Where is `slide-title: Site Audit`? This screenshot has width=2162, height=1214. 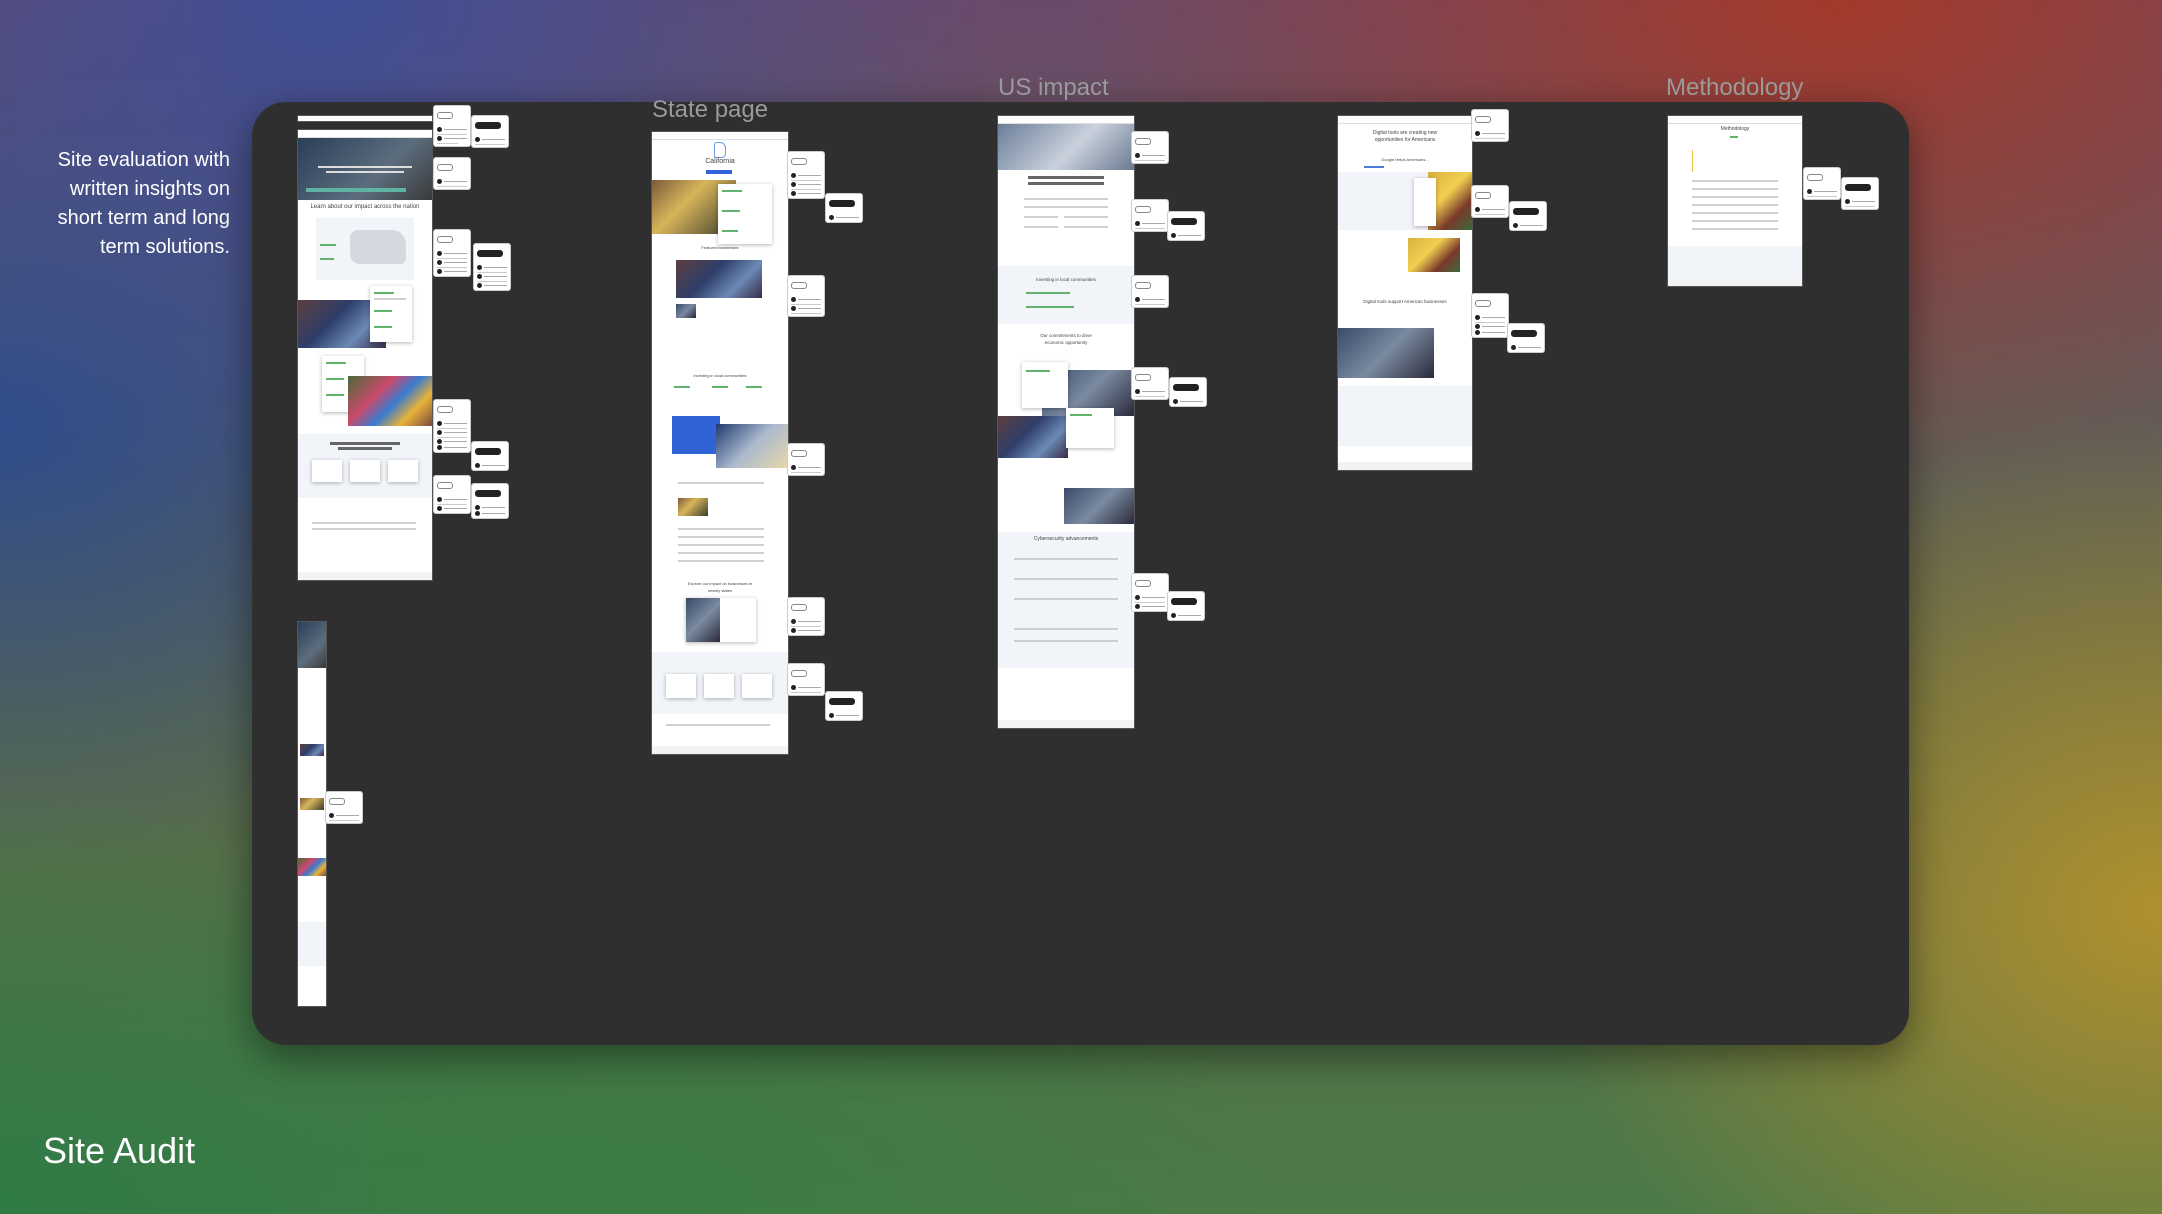 slide-title: Site Audit is located at coordinates (119, 1150).